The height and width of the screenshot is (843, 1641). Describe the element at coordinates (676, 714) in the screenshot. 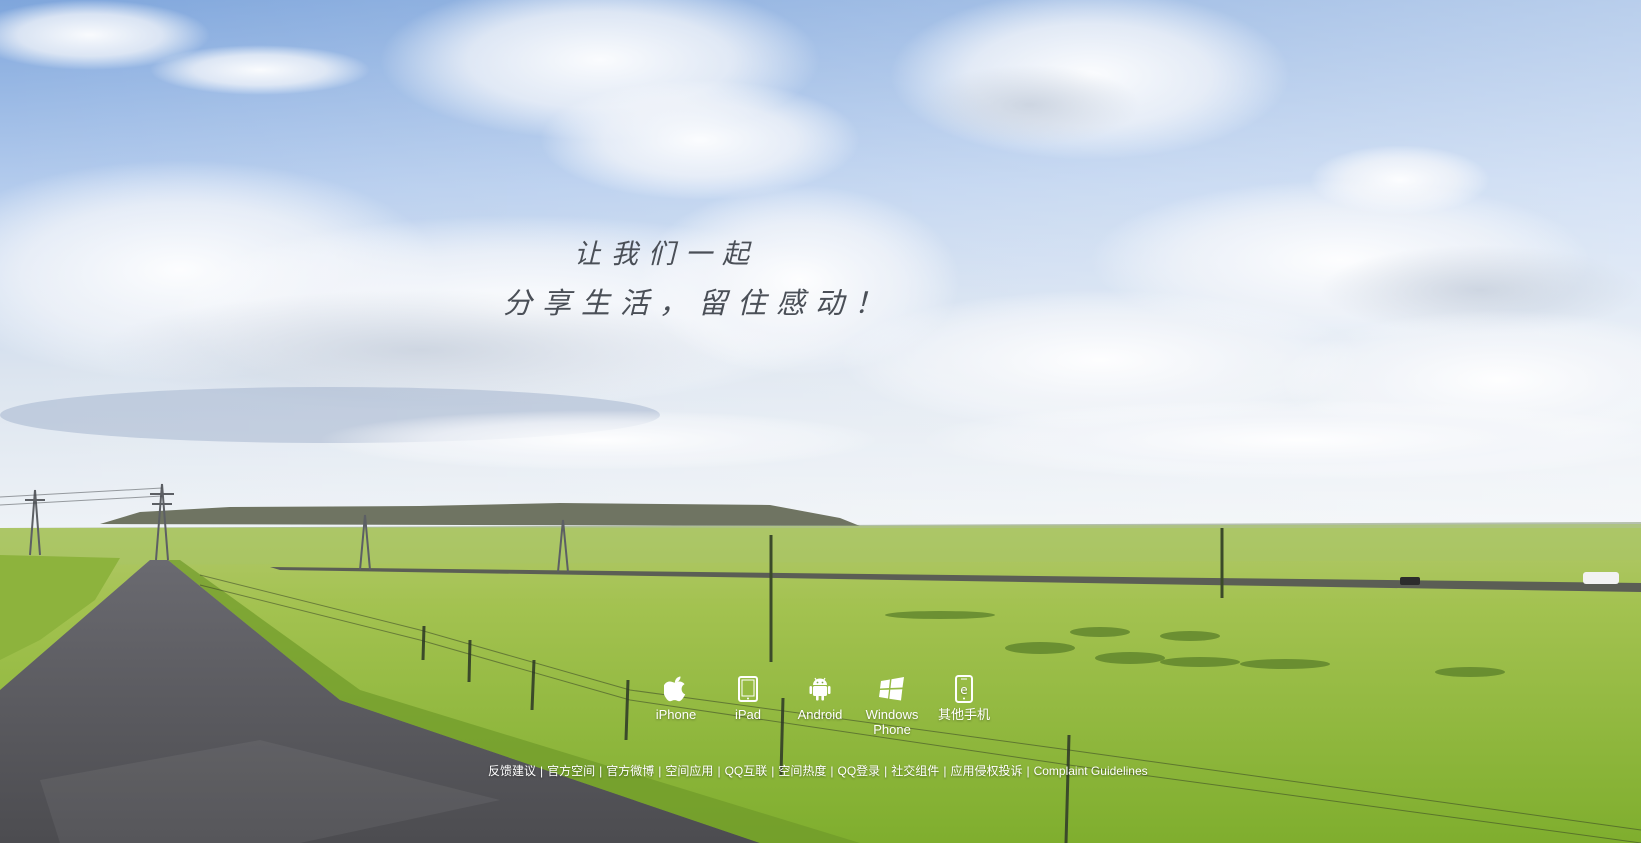

I see `platform-label: iPhone` at that location.